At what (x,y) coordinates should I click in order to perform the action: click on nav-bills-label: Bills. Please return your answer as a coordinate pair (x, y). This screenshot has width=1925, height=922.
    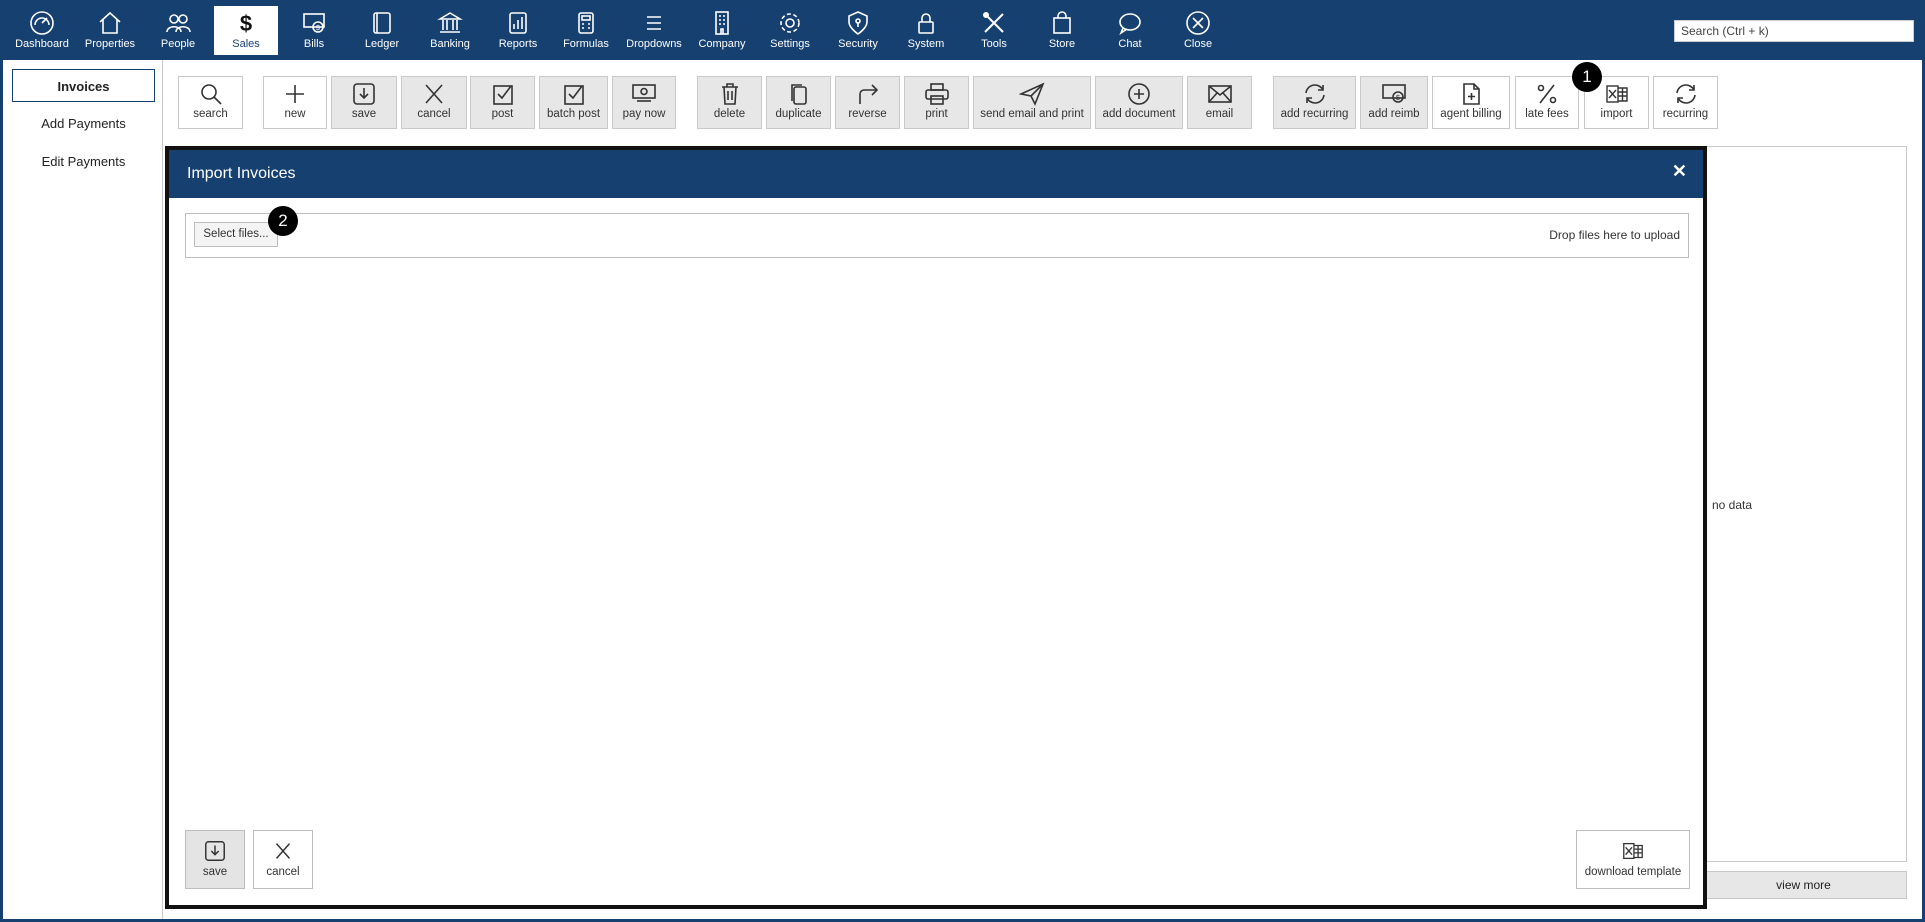
    Looking at the image, I should click on (314, 44).